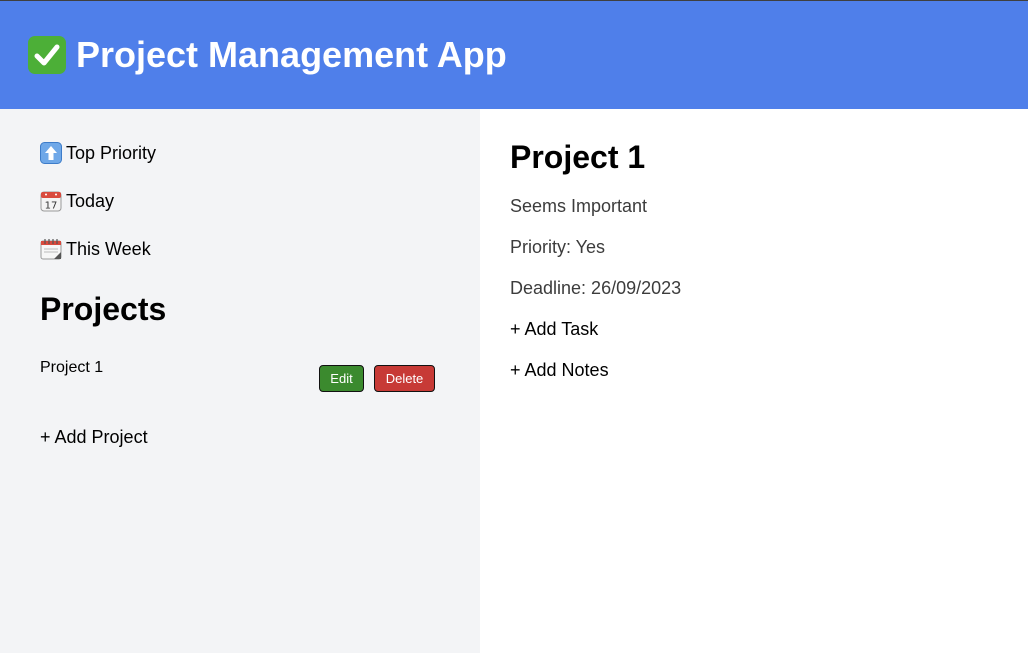 Image resolution: width=1028 pixels, height=653 pixels. I want to click on project-deadline: Deadline: 26/09/2023, so click(596, 288).